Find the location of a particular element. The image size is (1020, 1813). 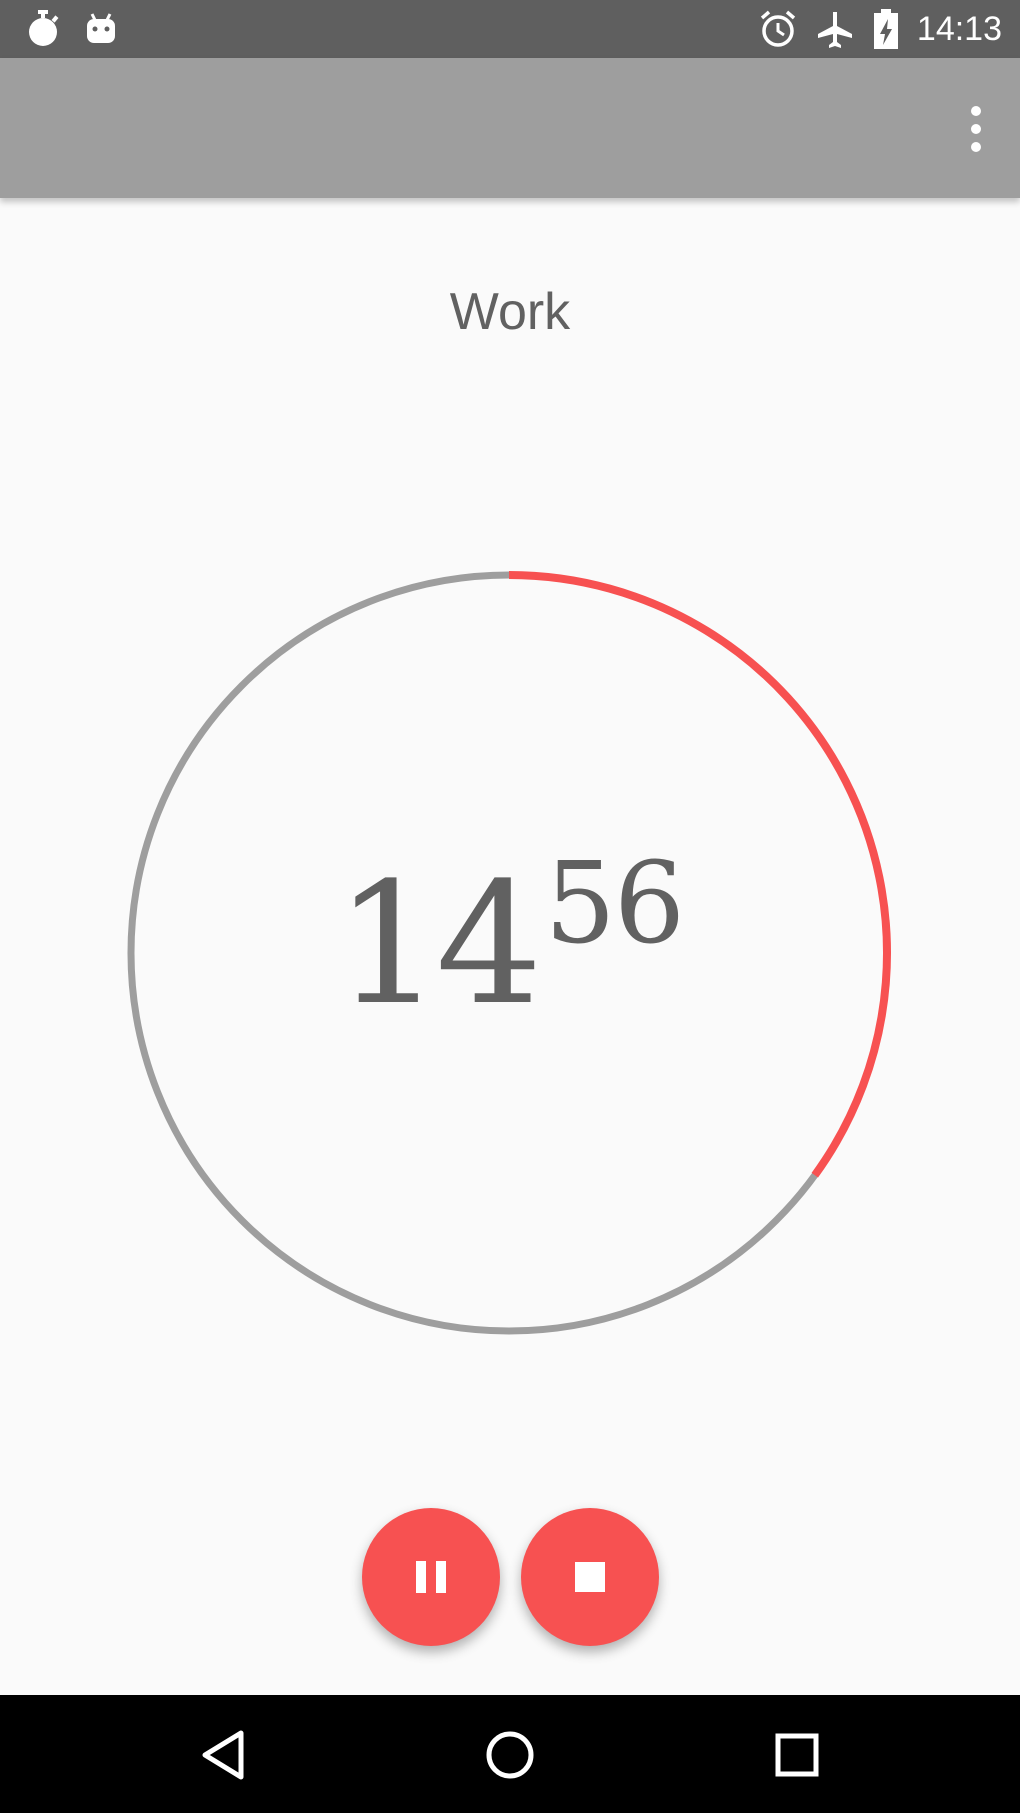

stop-button is located at coordinates (590, 1577).